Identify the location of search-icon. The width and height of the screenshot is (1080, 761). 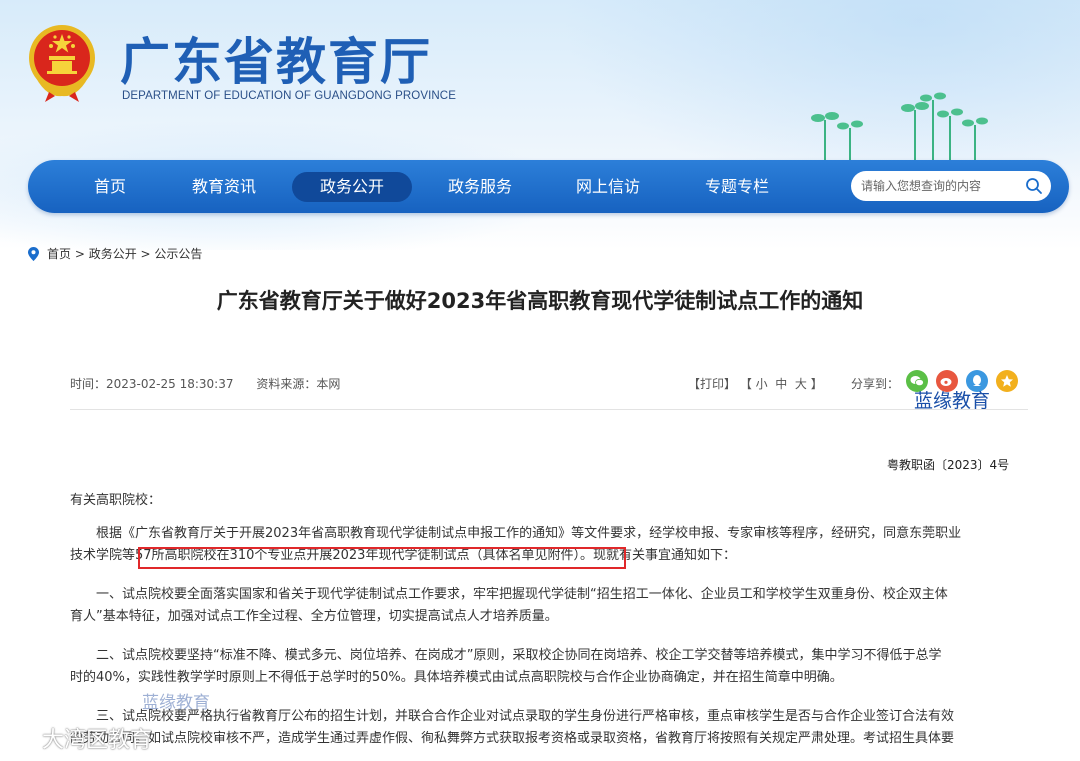
(1034, 186).